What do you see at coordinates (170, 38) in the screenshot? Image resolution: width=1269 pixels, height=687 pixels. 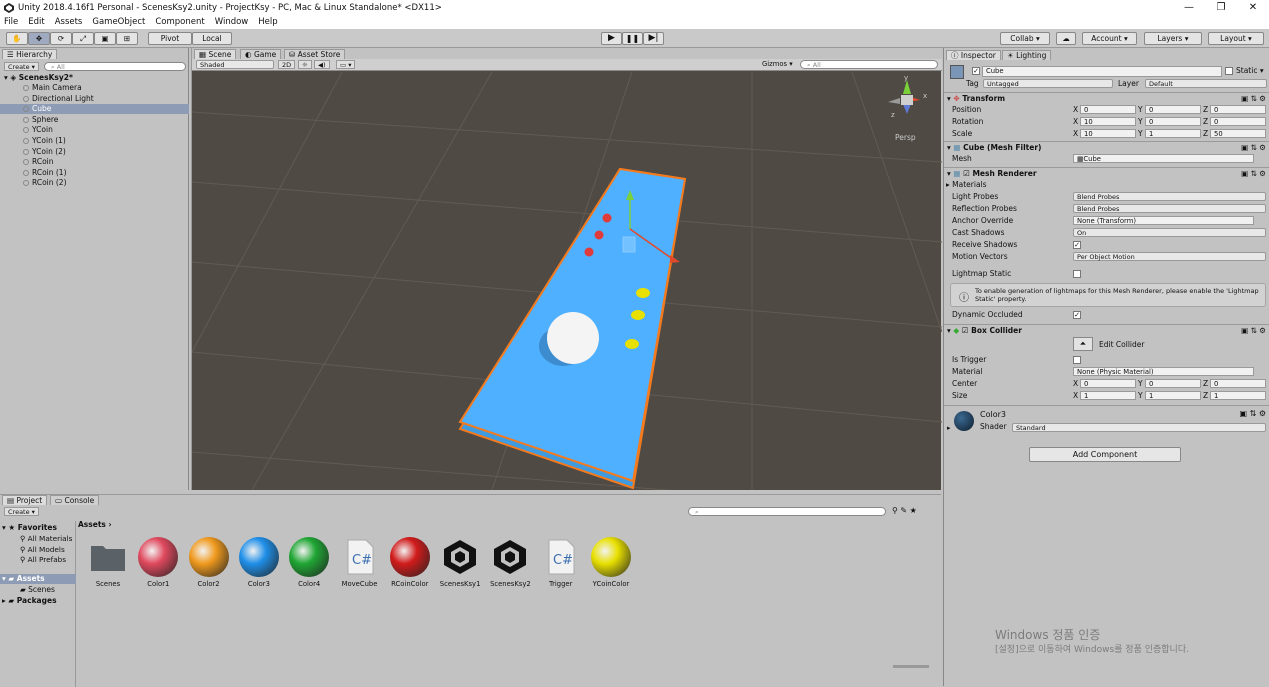 I see `pivot-toggle: Pivot` at bounding box center [170, 38].